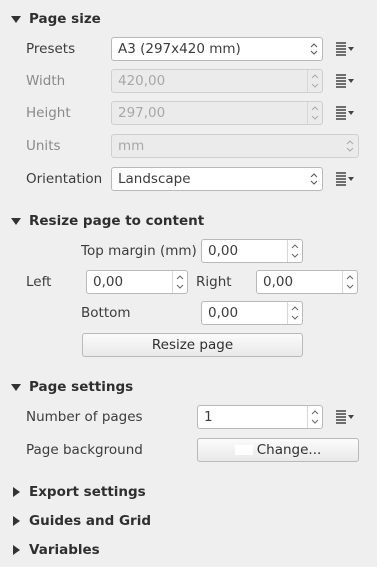 This screenshot has width=377, height=567. I want to click on section-title: Export settings, so click(87, 492).